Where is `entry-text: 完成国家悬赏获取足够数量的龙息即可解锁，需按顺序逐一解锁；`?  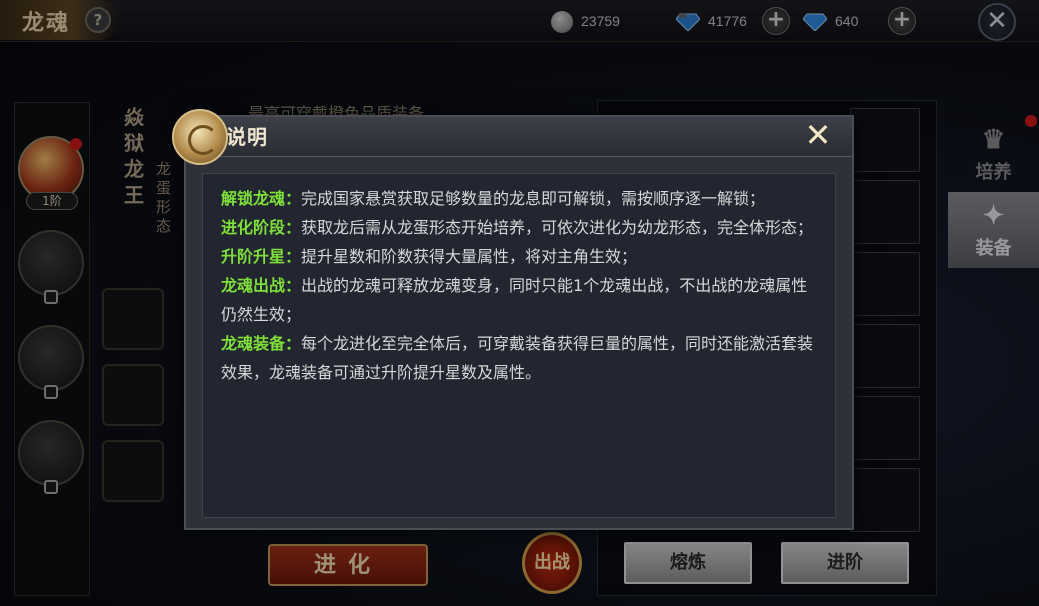 entry-text: 完成国家悬赏获取足够数量的龙息即可解锁，需按顺序逐一解锁； is located at coordinates (533, 198).